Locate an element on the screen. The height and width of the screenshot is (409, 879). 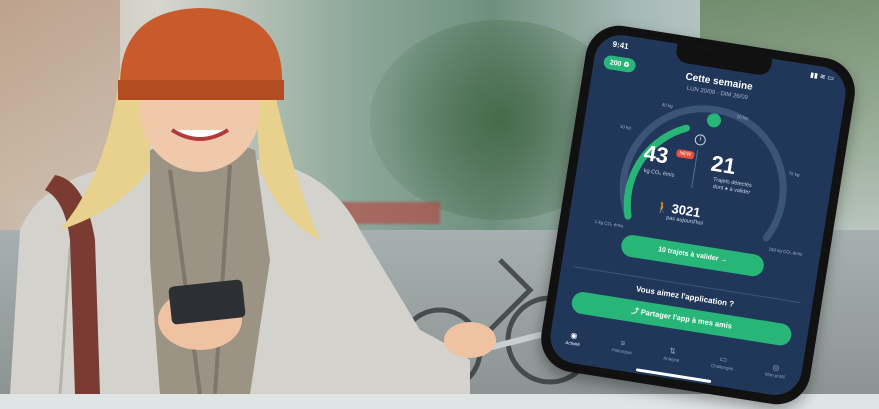
tab-challenges: ▭ Challenges is located at coordinates (722, 367).